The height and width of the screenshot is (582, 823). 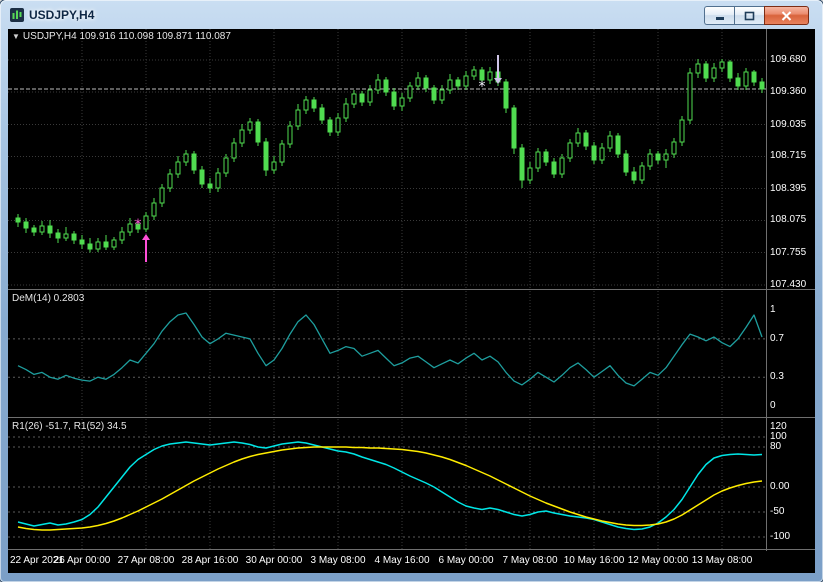 What do you see at coordinates (146, 560) in the screenshot?
I see `time-tick: 27 Apr 08:00` at bounding box center [146, 560].